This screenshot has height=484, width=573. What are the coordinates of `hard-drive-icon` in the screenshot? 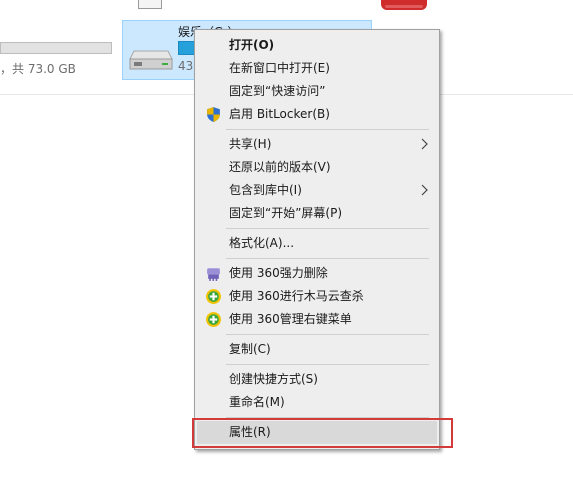 It's located at (151, 60).